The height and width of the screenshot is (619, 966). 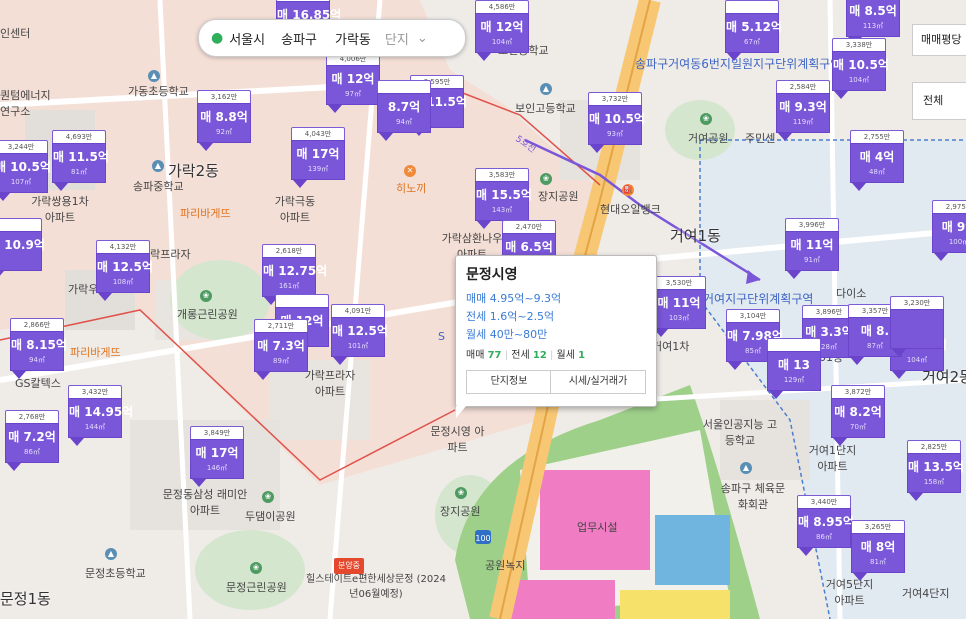 What do you see at coordinates (492, 274) in the screenshot?
I see `popup-title: 문정시영` at bounding box center [492, 274].